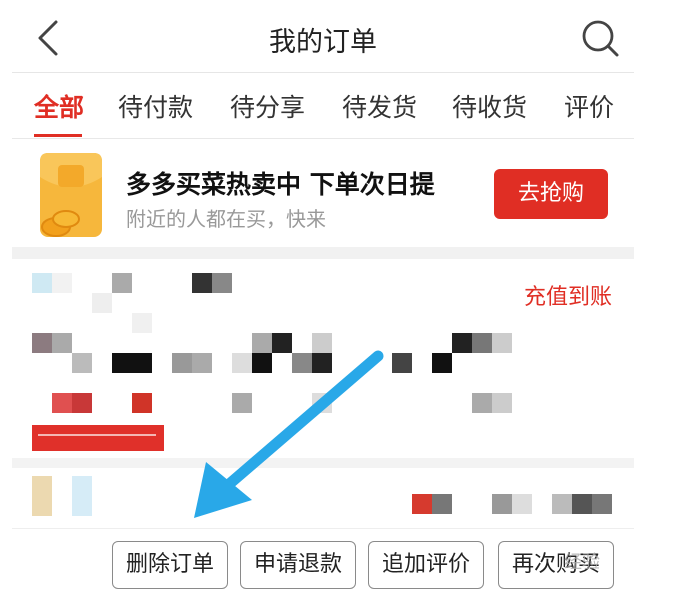 The height and width of the screenshot is (606, 686). I want to click on pixelated-notice-banner, so click(98, 438).